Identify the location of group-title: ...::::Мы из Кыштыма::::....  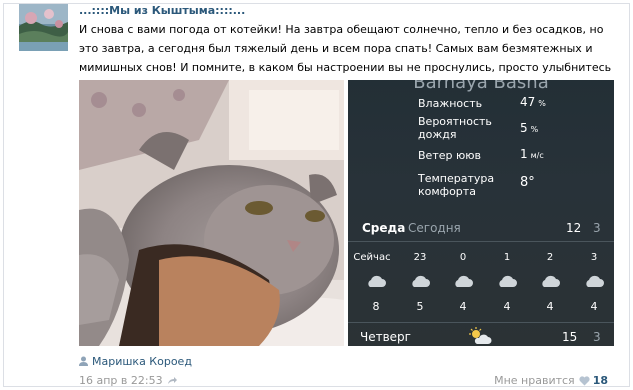
(162, 10).